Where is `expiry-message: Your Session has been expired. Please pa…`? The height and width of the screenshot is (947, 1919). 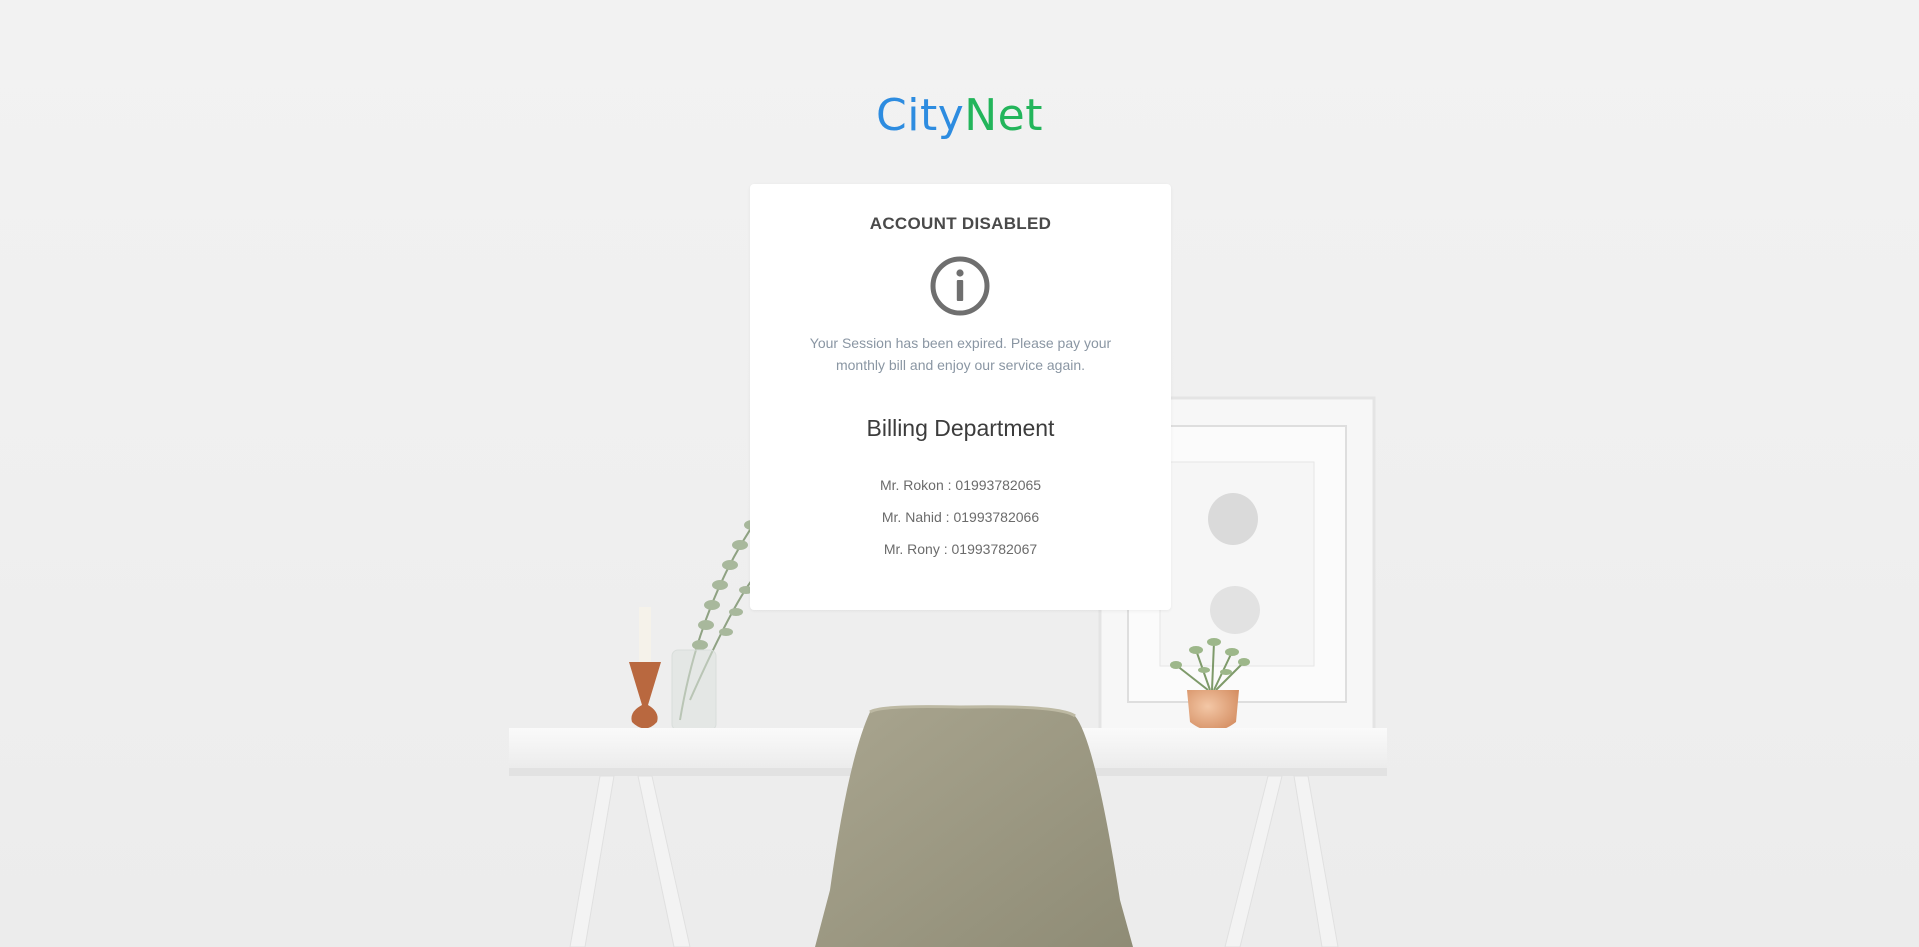
expiry-message: Your Session has been expired. Please pa… is located at coordinates (960, 354).